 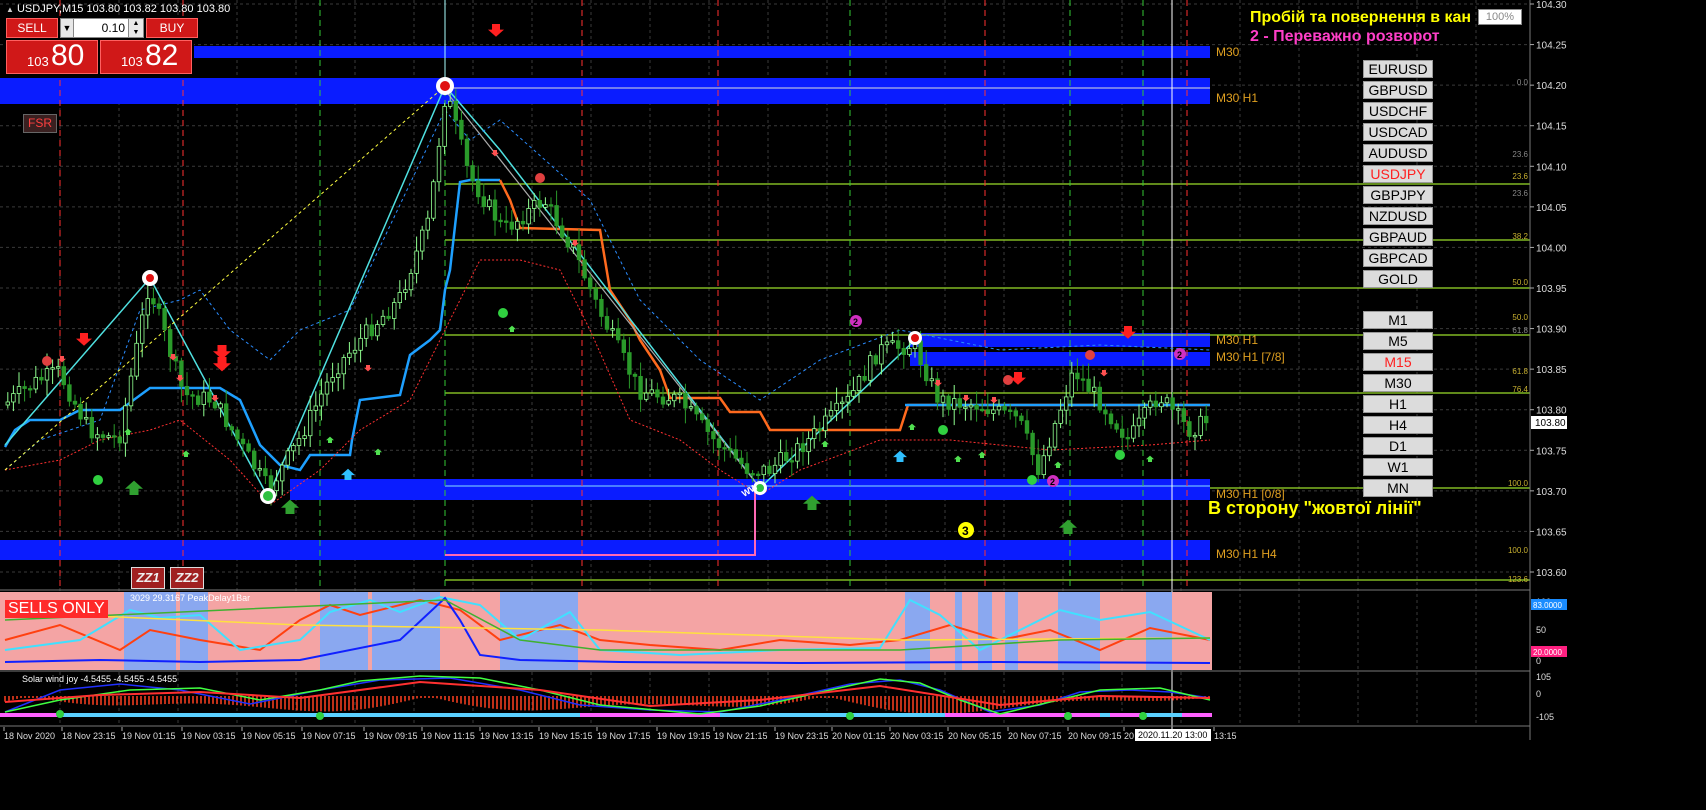 I want to click on symbol-button-eurusd: EURUSD, so click(x=1398, y=69).